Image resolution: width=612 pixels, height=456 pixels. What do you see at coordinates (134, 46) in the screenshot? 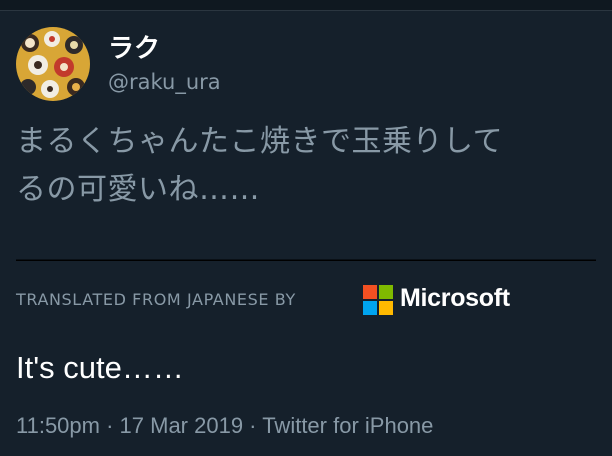
I see `display-name: ラク` at bounding box center [134, 46].